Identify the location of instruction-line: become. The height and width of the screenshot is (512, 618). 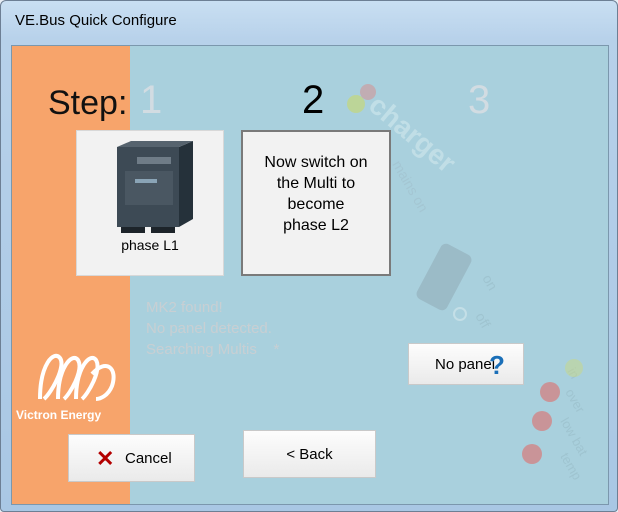
(316, 204).